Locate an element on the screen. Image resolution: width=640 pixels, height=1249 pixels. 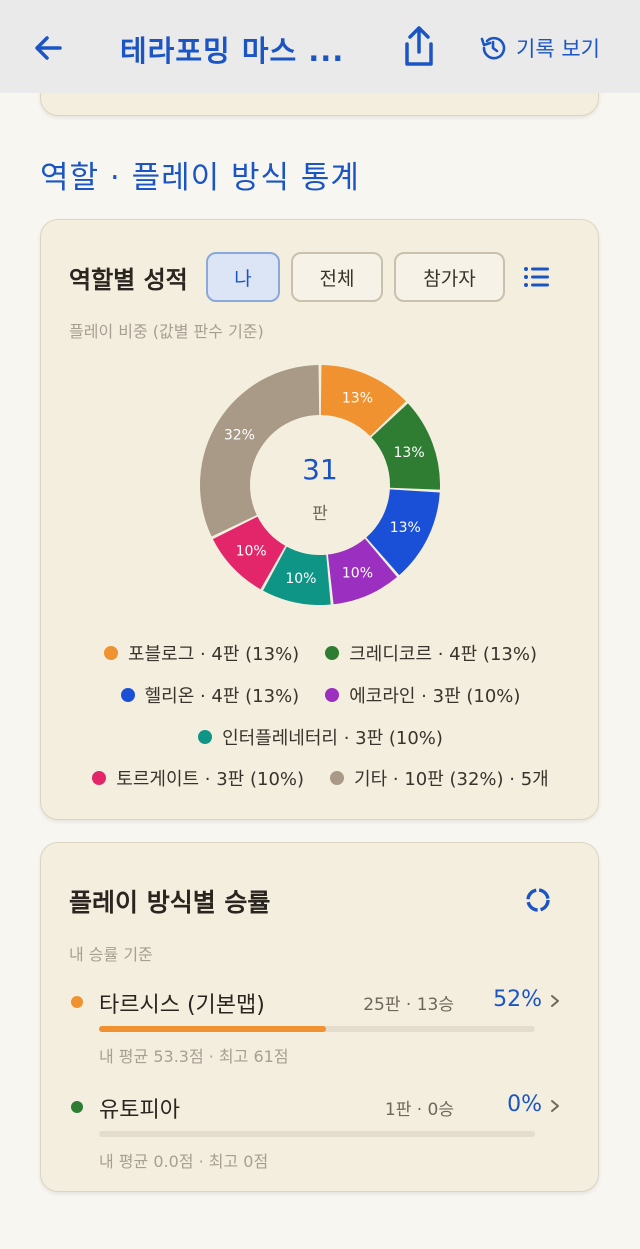
legend-item: 크레디코르 · 4판 (13%) is located at coordinates (431, 653).